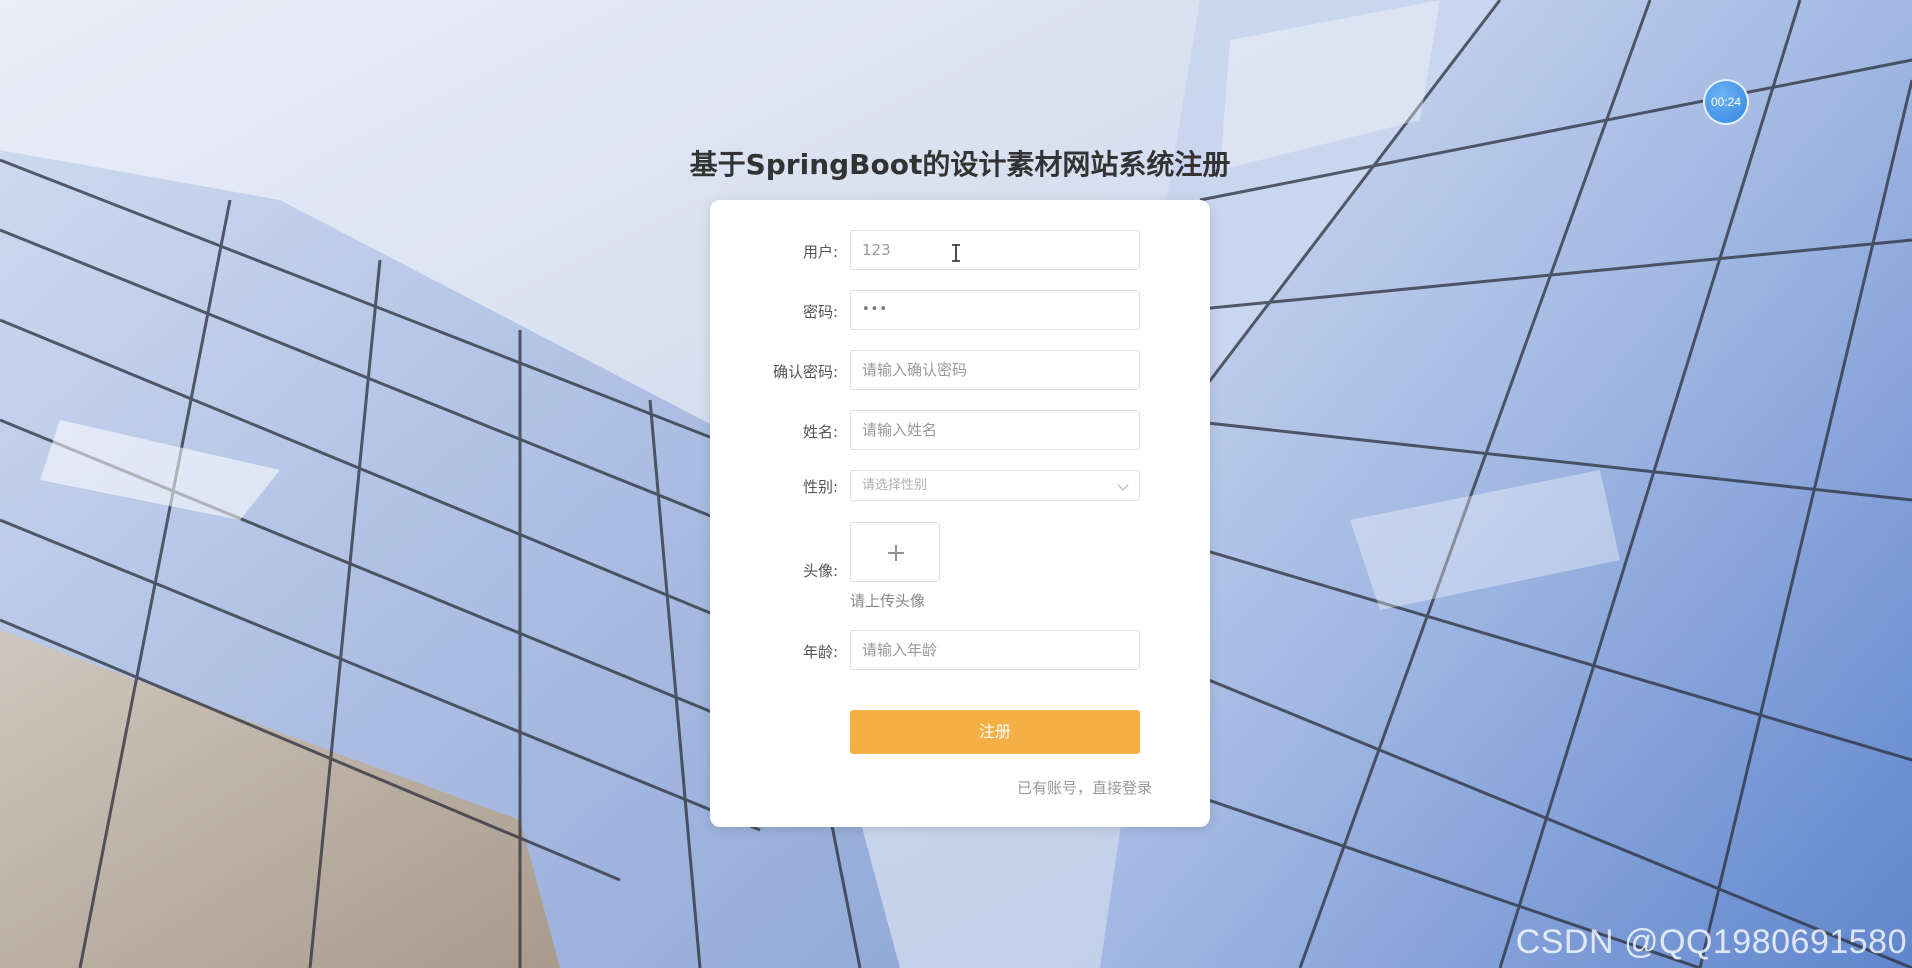 This screenshot has height=968, width=1912. What do you see at coordinates (820, 571) in the screenshot?
I see `avatar-label: 头像:` at bounding box center [820, 571].